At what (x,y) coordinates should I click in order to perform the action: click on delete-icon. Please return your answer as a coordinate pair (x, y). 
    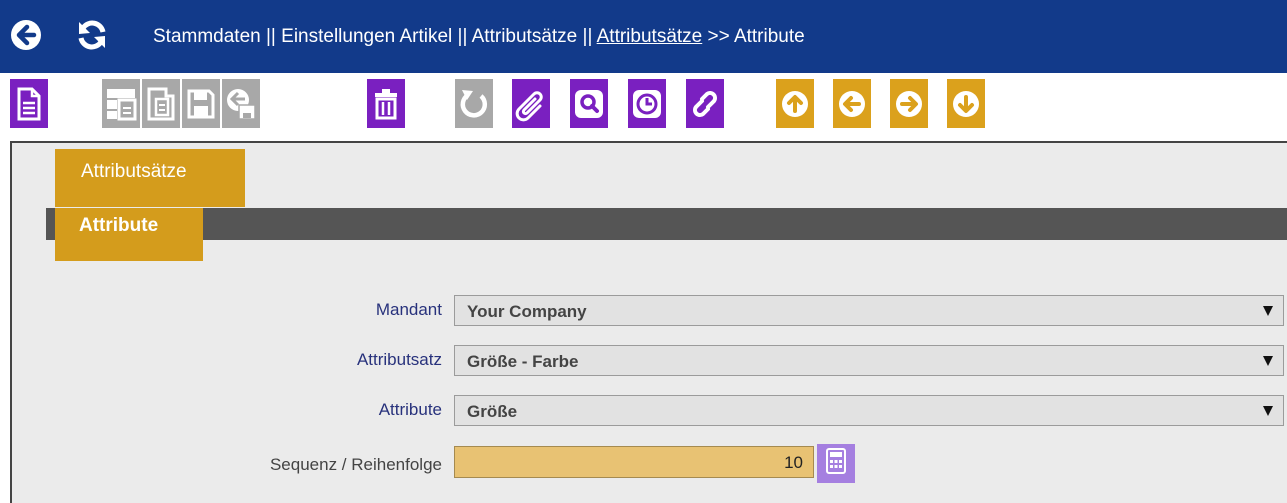
    Looking at the image, I should click on (386, 104).